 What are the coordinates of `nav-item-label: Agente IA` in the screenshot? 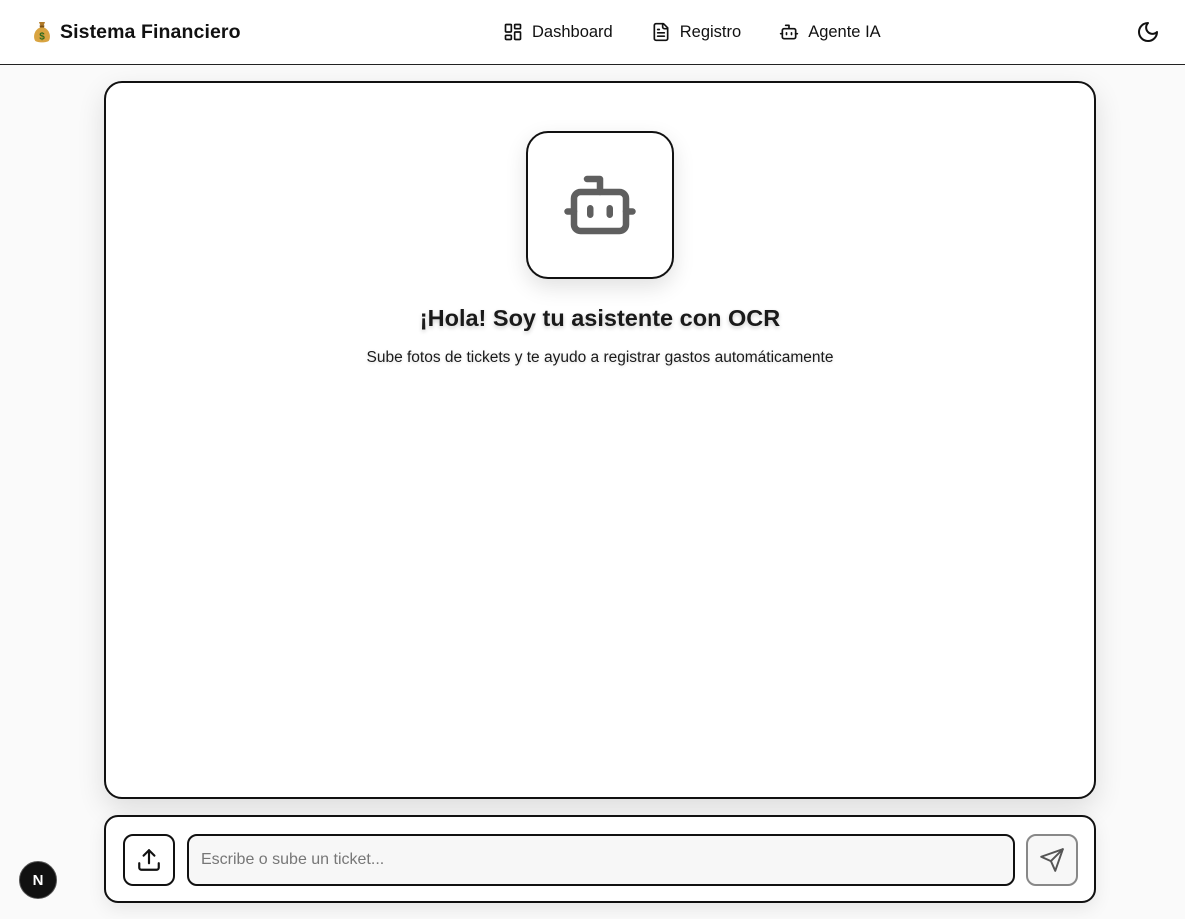 It's located at (844, 31).